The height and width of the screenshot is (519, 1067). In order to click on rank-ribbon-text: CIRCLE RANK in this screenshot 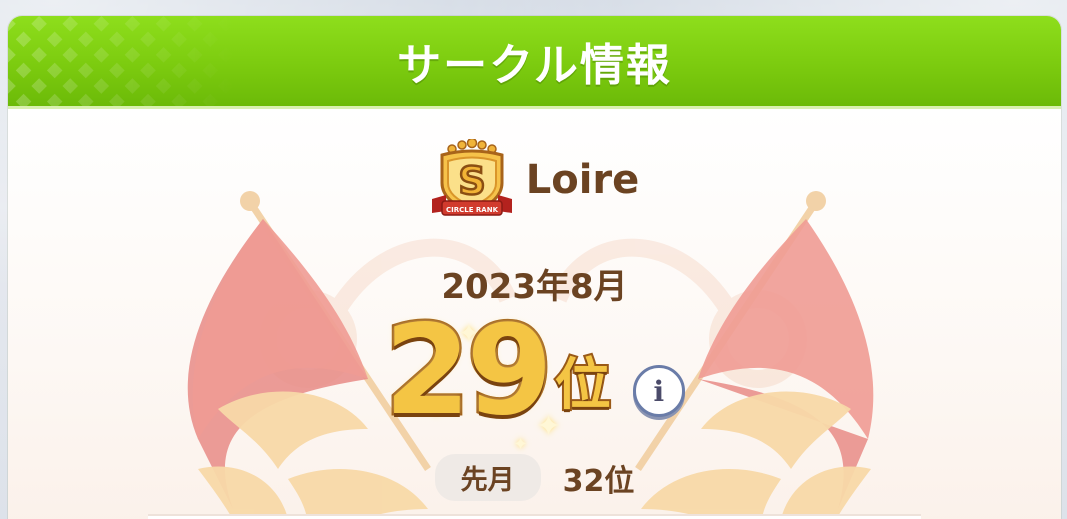, I will do `click(472, 210)`.